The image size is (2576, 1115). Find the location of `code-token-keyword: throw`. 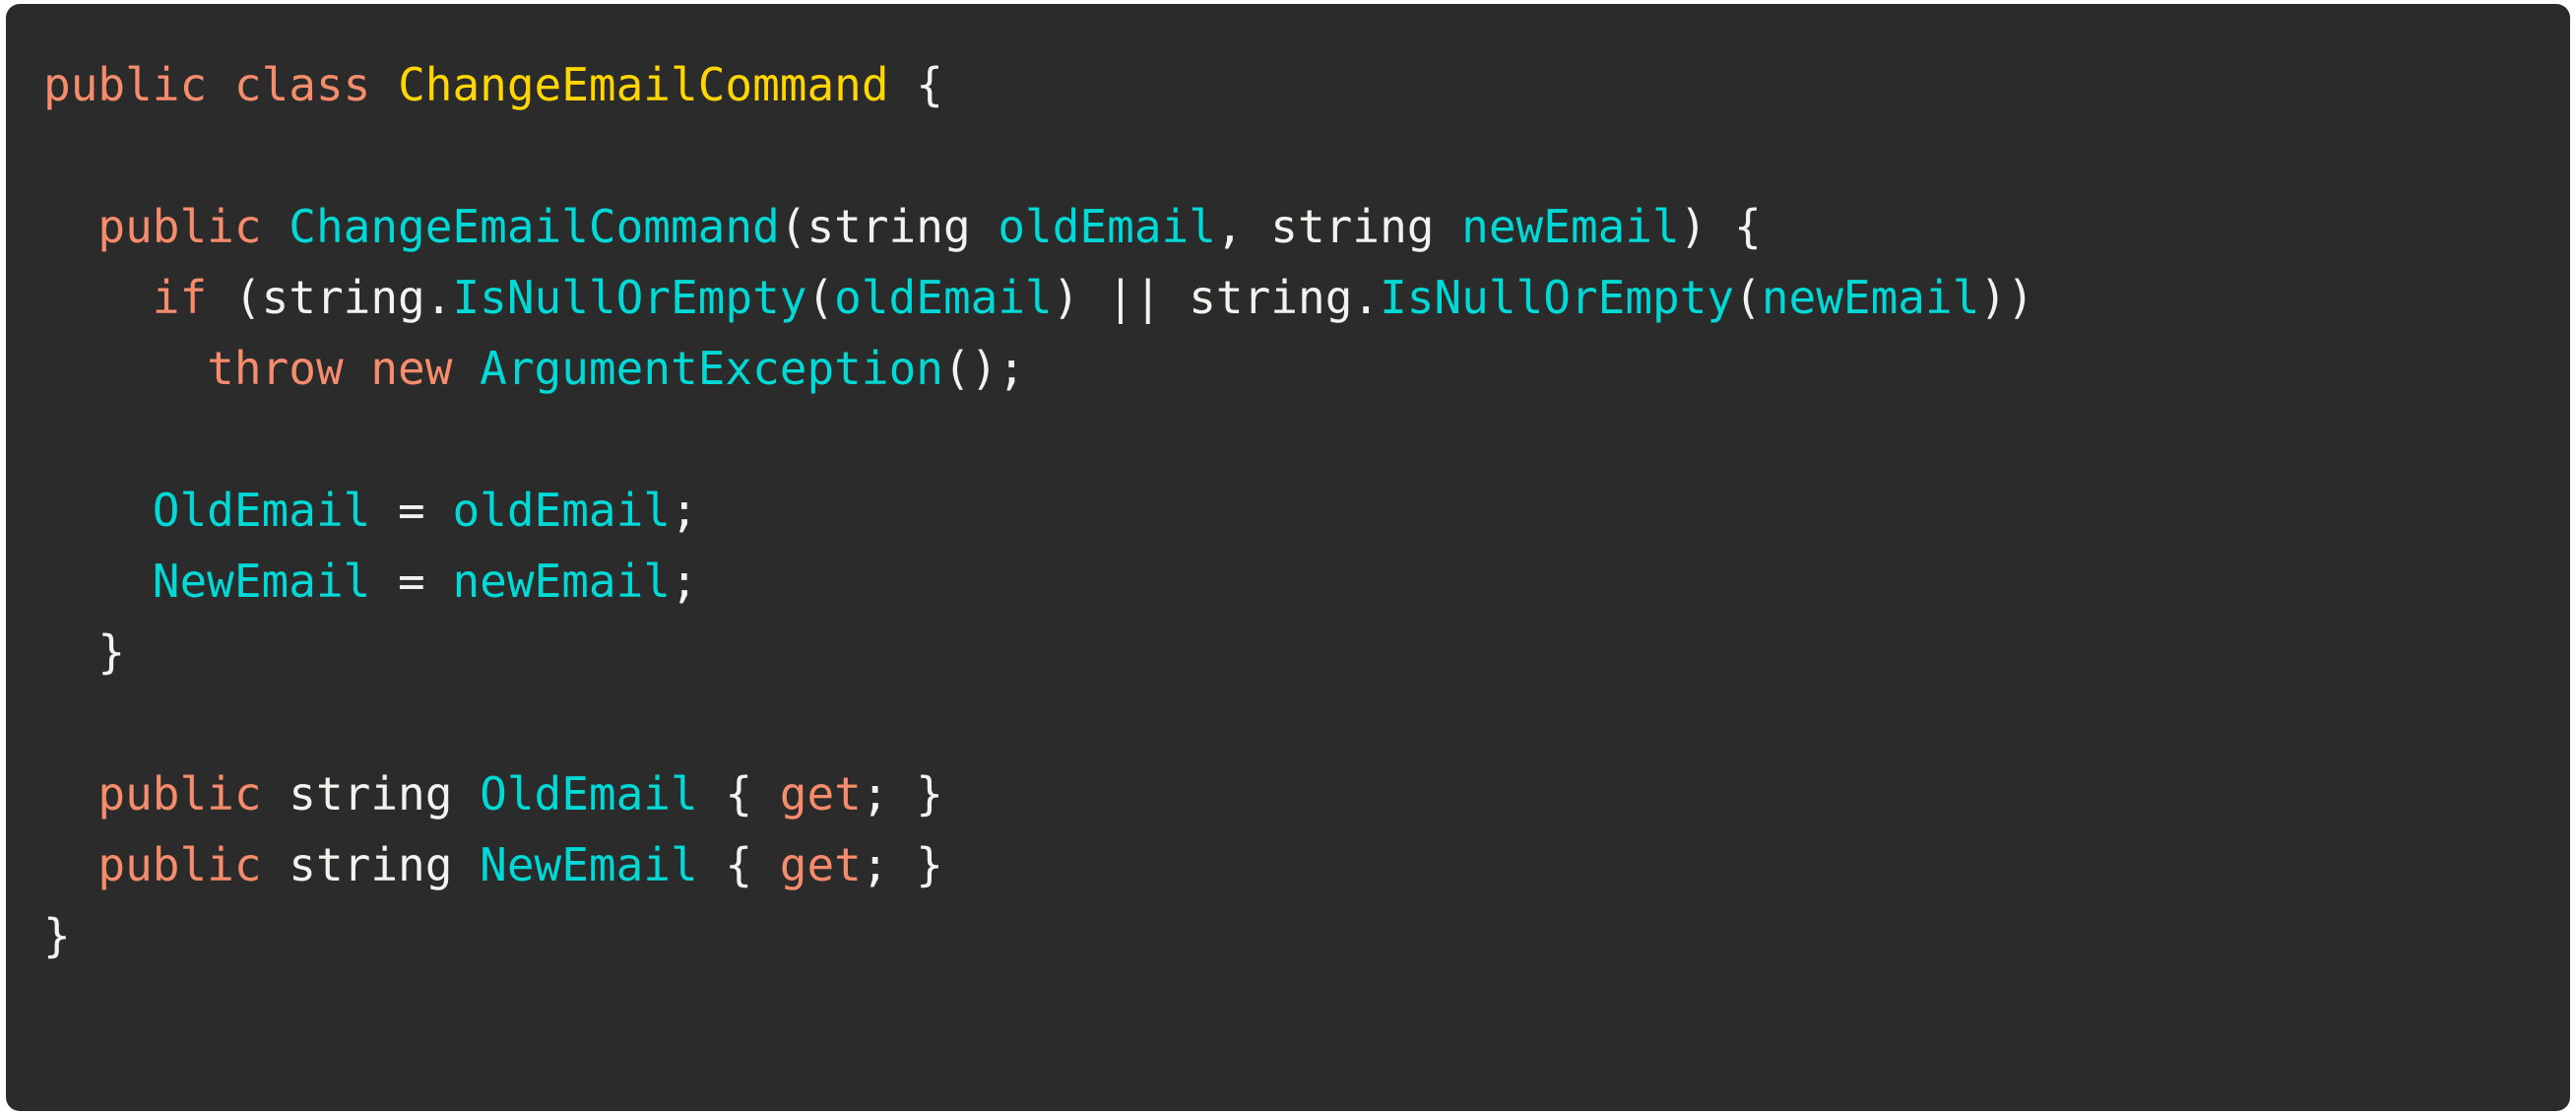

code-token-keyword: throw is located at coordinates (275, 368).